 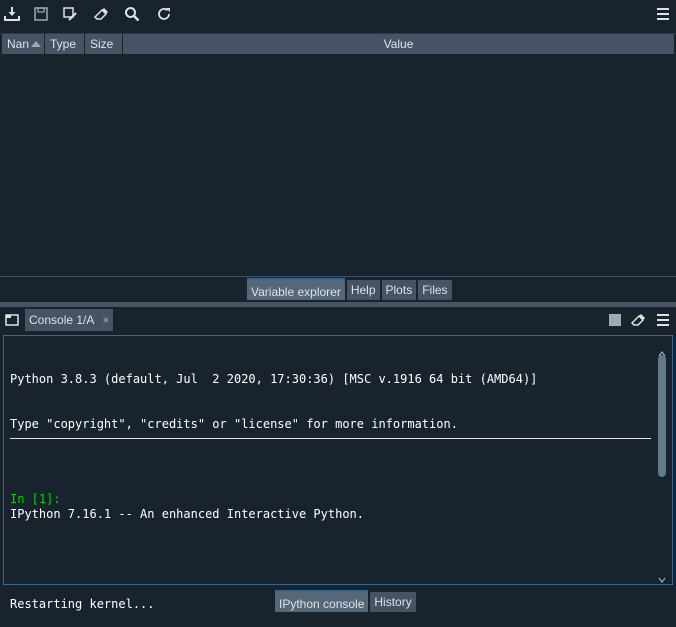 I want to click on import-data-icon, so click(x=12, y=14).